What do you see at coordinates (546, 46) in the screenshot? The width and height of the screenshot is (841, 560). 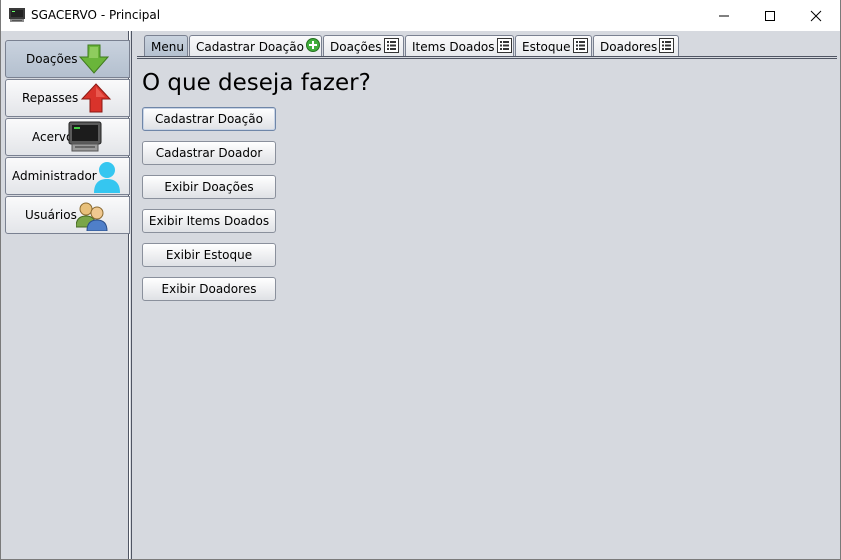 I see `tab-label: Estoque` at bounding box center [546, 46].